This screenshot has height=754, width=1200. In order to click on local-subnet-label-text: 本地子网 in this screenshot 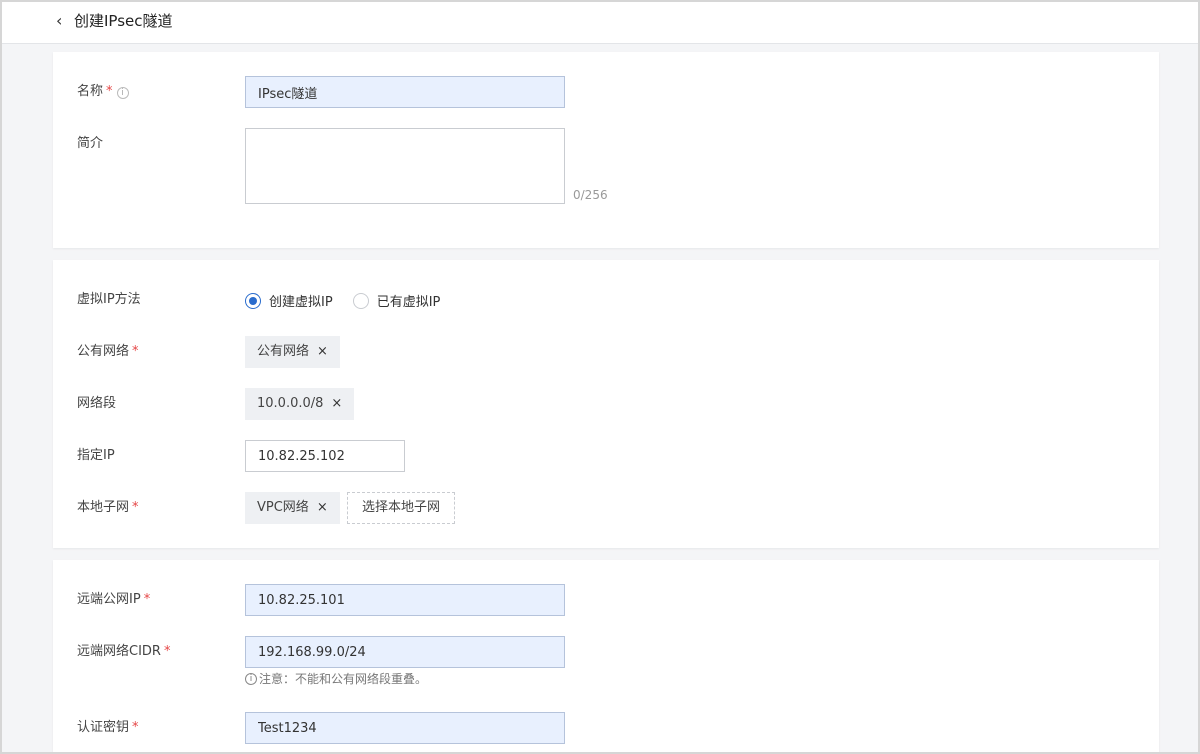, I will do `click(103, 507)`.